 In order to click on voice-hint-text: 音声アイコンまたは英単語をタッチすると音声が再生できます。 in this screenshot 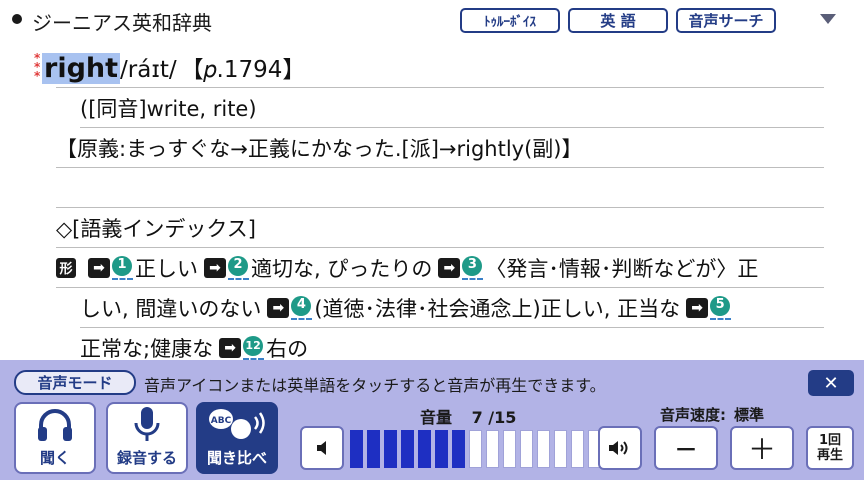, I will do `click(375, 385)`.